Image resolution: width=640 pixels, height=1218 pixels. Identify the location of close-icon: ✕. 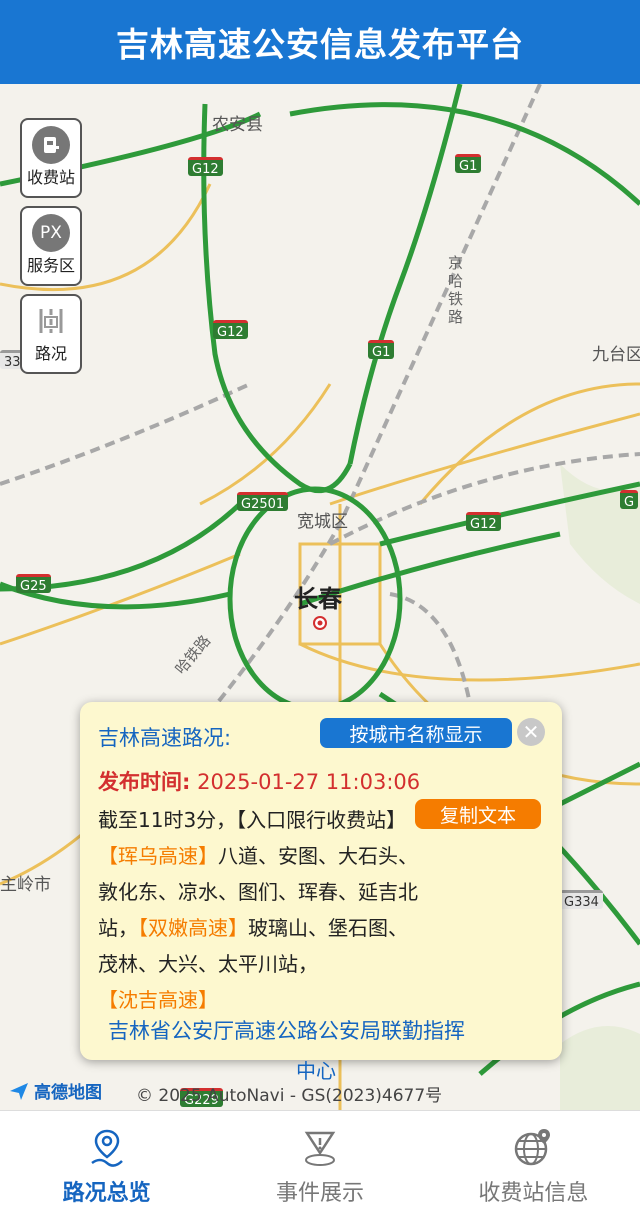
(531, 732).